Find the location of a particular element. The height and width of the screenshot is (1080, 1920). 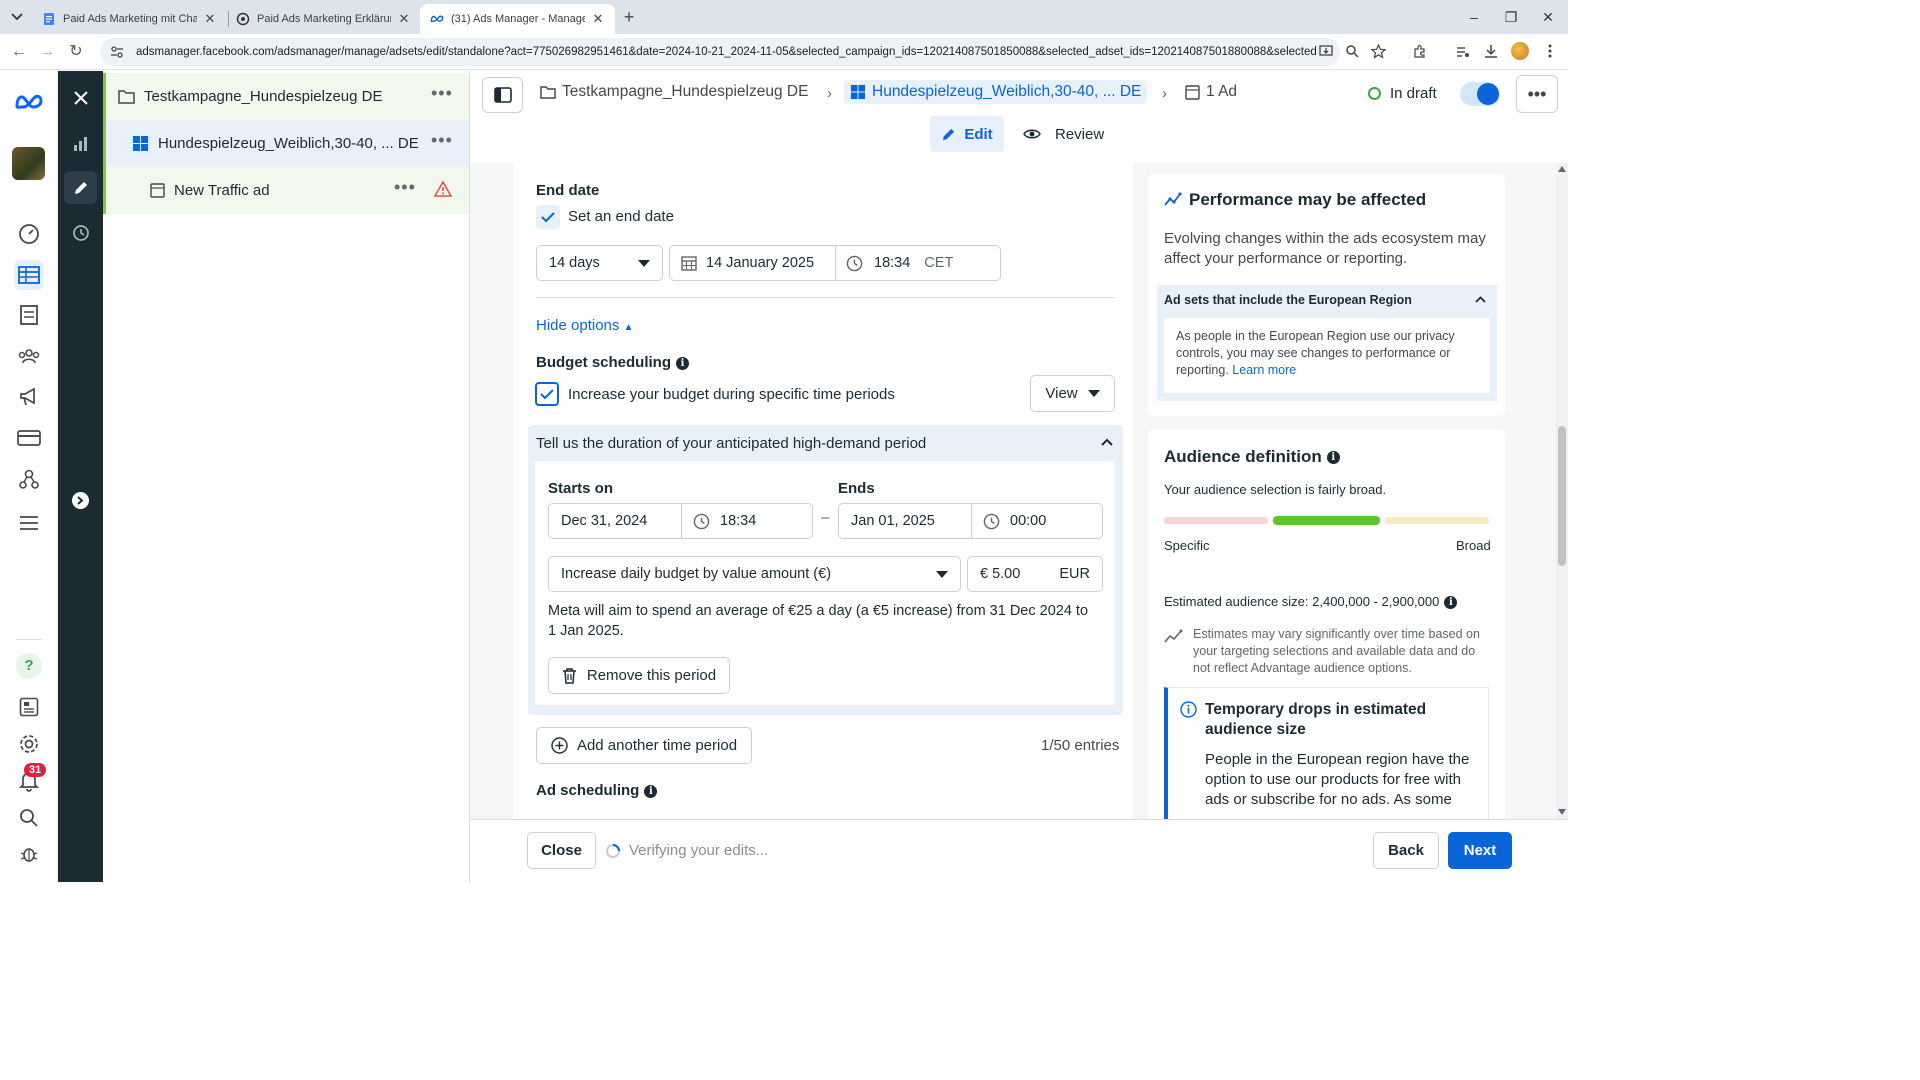

bookmark-star-icon is located at coordinates (1378, 51).